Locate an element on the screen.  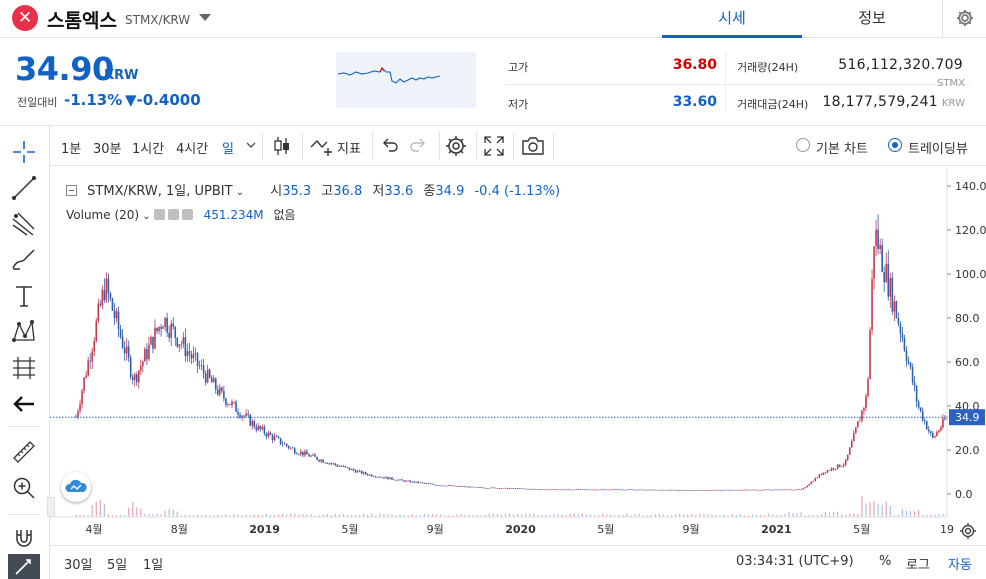
x-tick-label: 9월 is located at coordinates (435, 529).